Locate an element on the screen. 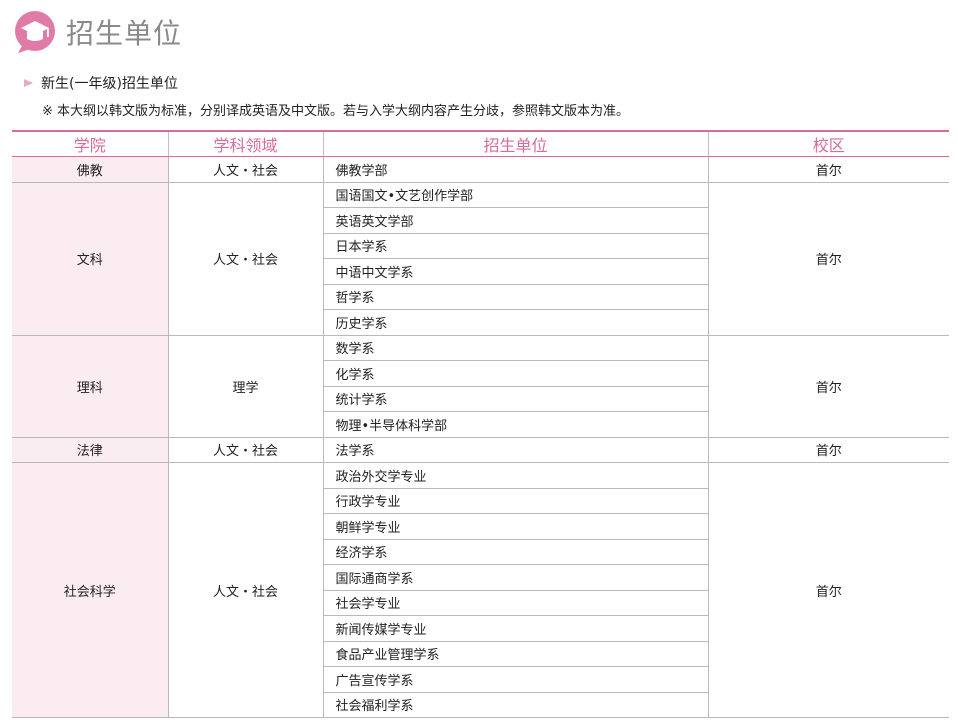 This screenshot has height=720, width=958. table-header-row: 学院 学科领域 招生单位 校区 is located at coordinates (480, 144).